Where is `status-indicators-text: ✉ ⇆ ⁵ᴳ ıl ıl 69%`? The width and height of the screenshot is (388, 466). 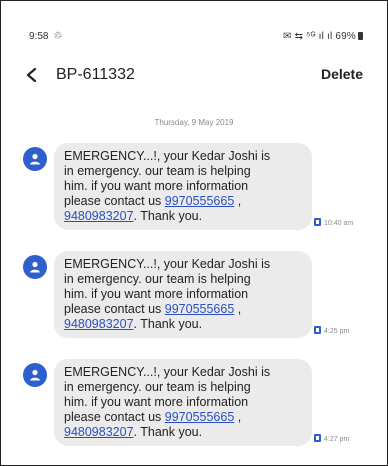 status-indicators-text: ✉ ⇆ ⁵ᴳ ıl ıl 69% is located at coordinates (319, 36).